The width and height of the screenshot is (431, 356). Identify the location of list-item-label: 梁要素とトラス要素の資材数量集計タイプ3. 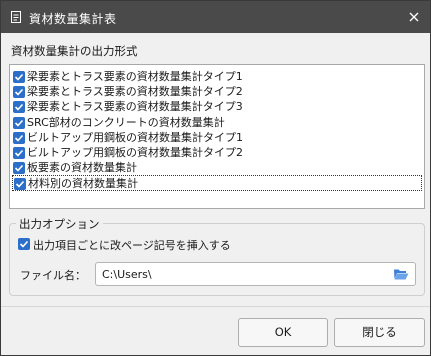
(135, 106).